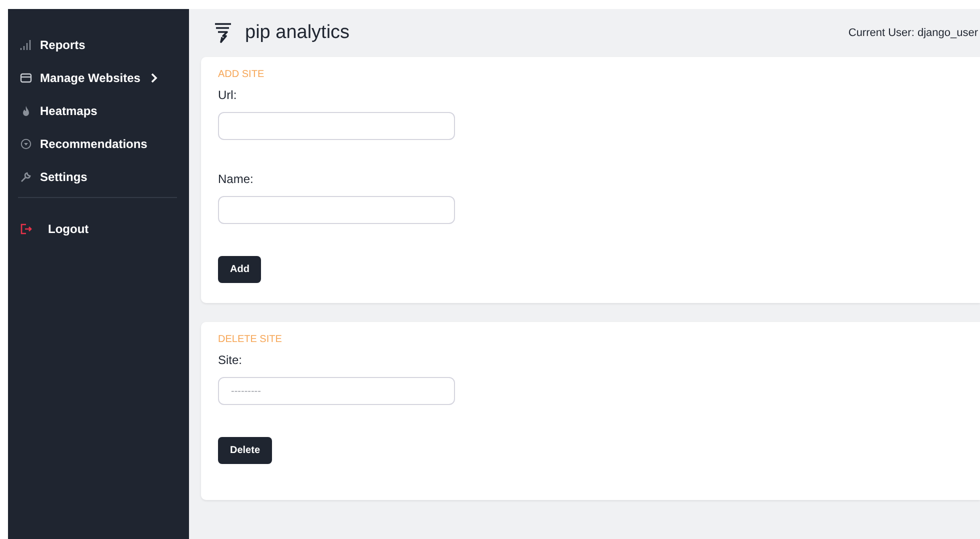 This screenshot has height=539, width=980. I want to click on app-title: pip analytics, so click(297, 33).